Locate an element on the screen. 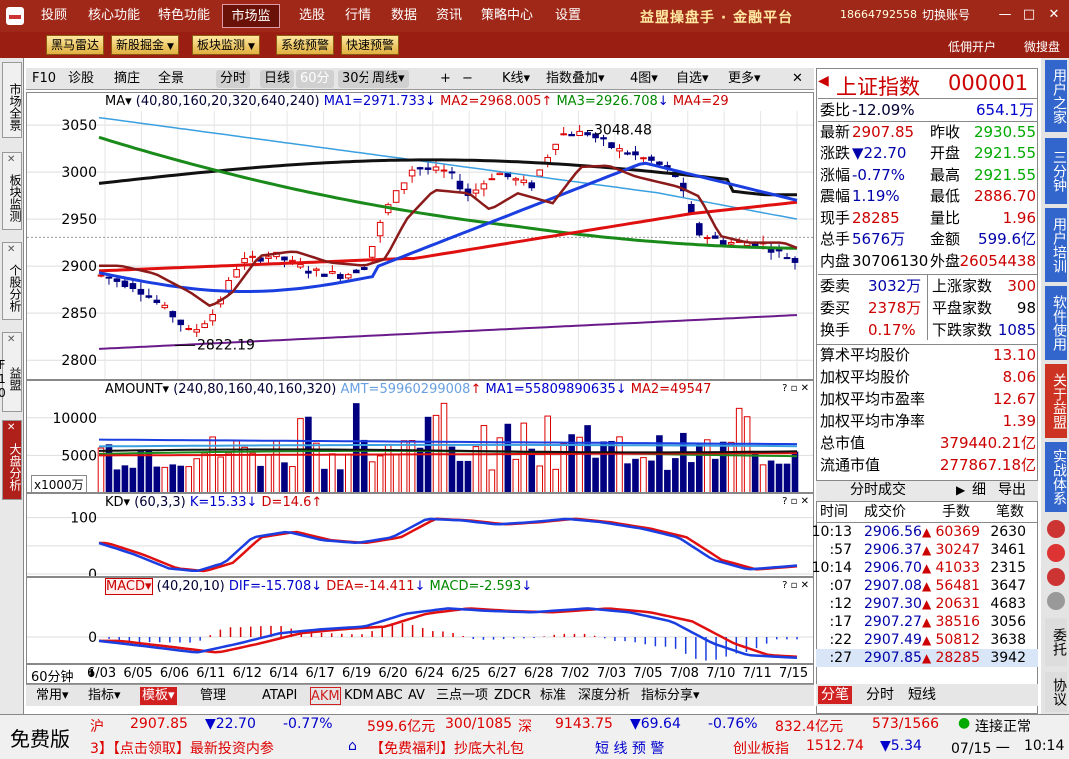  tick-view-tab: 分时 is located at coordinates (880, 695).